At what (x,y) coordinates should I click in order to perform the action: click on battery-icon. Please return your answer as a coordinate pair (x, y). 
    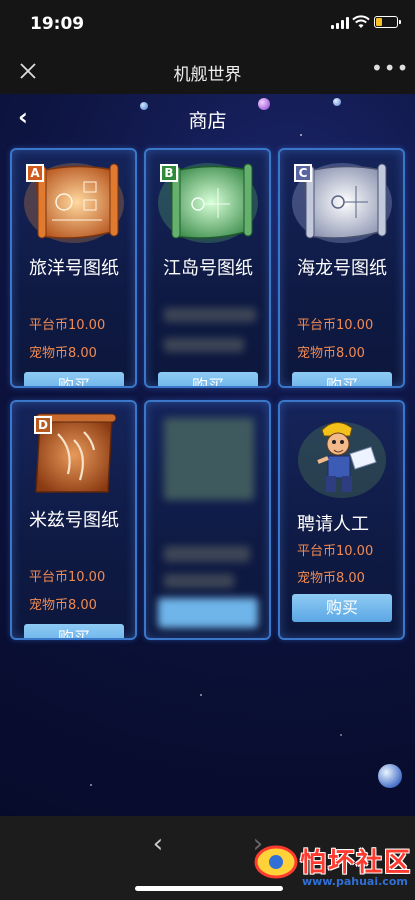
    Looking at the image, I should click on (387, 22).